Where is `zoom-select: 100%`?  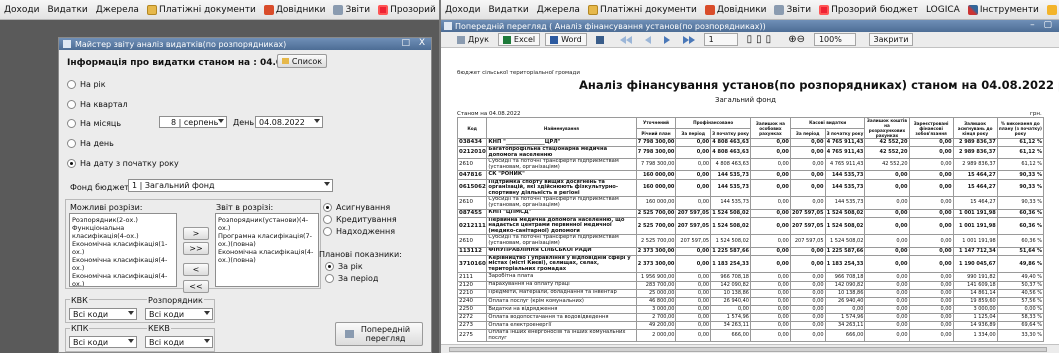 zoom-select: 100% is located at coordinates (834, 39).